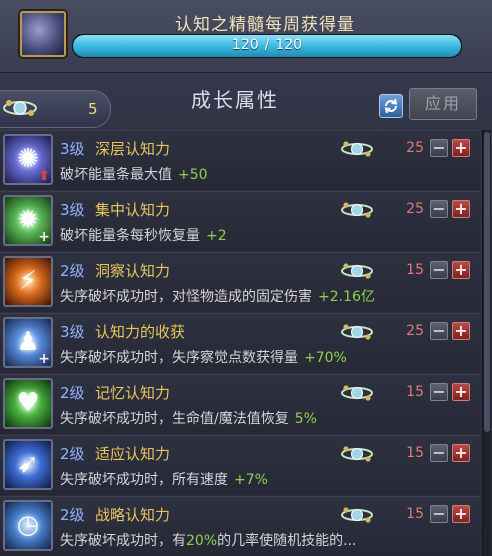 This screenshot has height=556, width=492. I want to click on skill-name: 记忆认知力, so click(133, 393).